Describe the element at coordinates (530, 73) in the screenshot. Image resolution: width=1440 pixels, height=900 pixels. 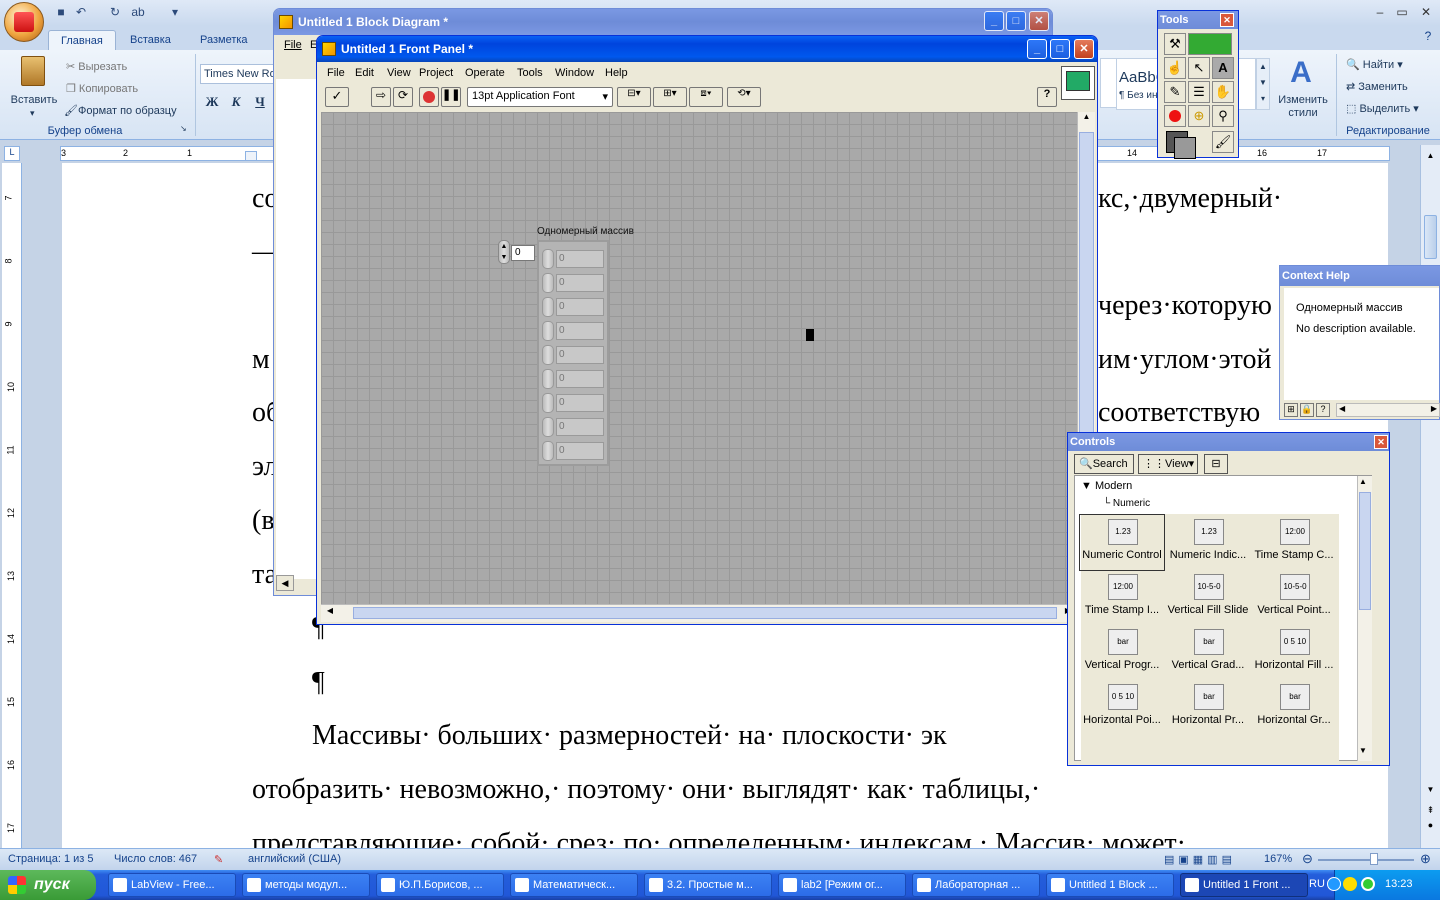
I see `menu-tools: Tools` at that location.